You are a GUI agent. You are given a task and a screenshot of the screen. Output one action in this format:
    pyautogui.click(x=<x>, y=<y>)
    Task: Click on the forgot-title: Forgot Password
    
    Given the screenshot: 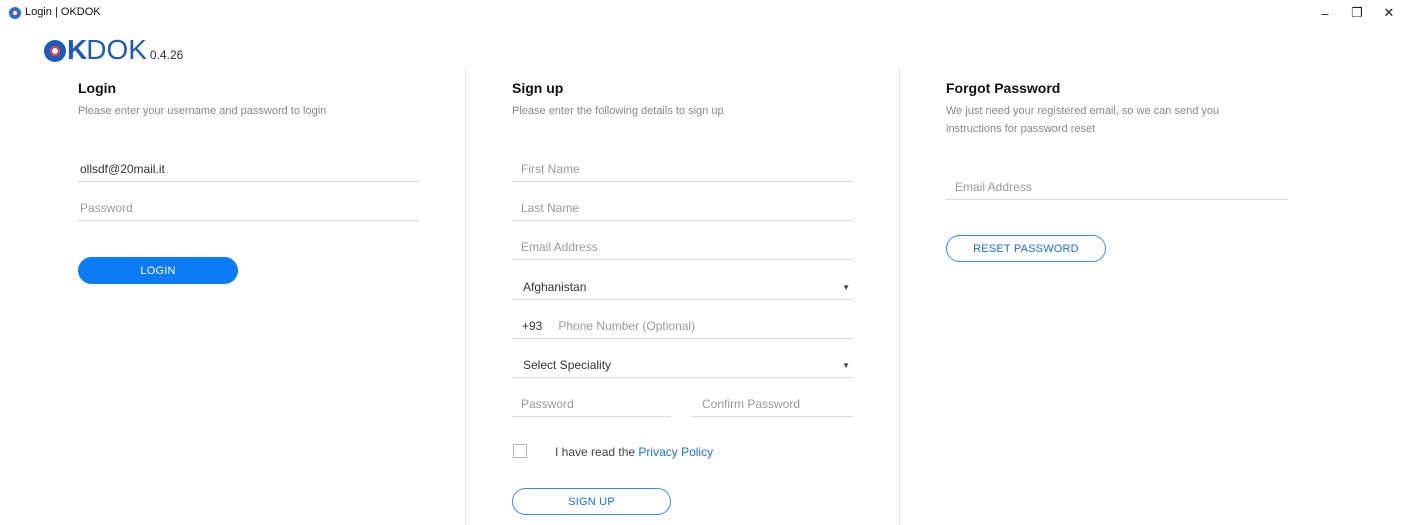 What is the action you would take?
    pyautogui.click(x=1003, y=88)
    